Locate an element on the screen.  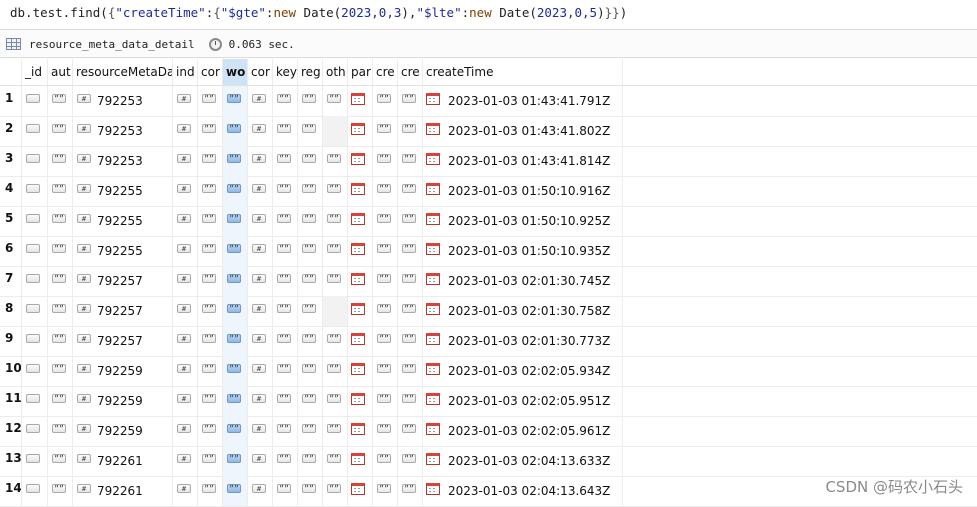
row-number: 3 is located at coordinates (11, 161).